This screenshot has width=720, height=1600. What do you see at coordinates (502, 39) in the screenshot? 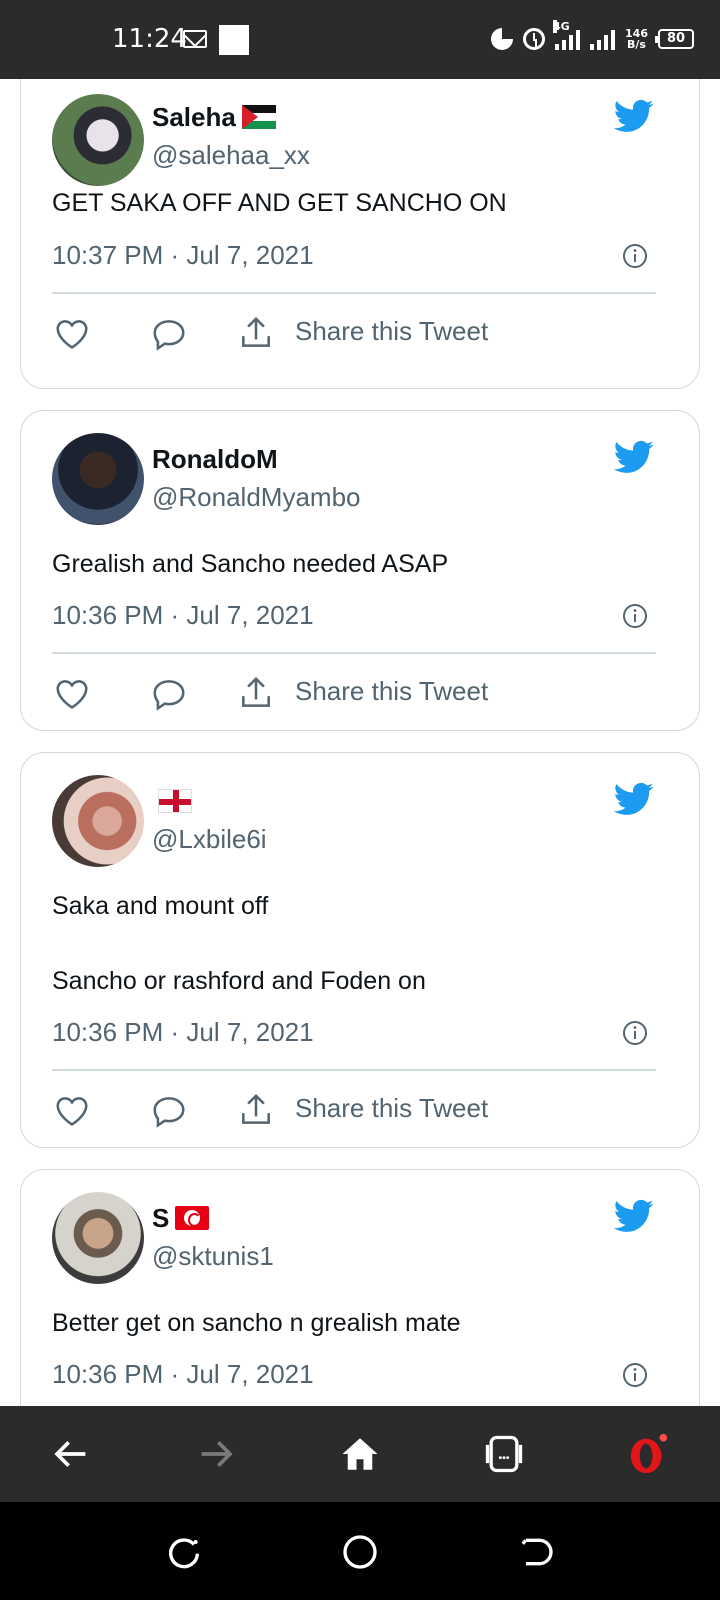
I see `data-saver-icon` at bounding box center [502, 39].